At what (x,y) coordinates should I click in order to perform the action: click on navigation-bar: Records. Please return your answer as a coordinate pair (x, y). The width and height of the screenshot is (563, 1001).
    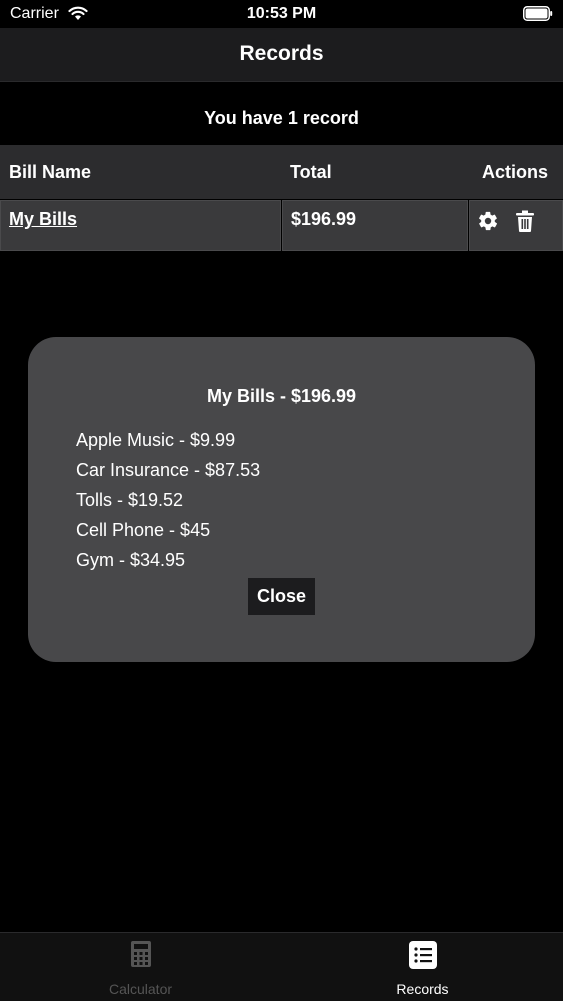
    Looking at the image, I should click on (281, 55).